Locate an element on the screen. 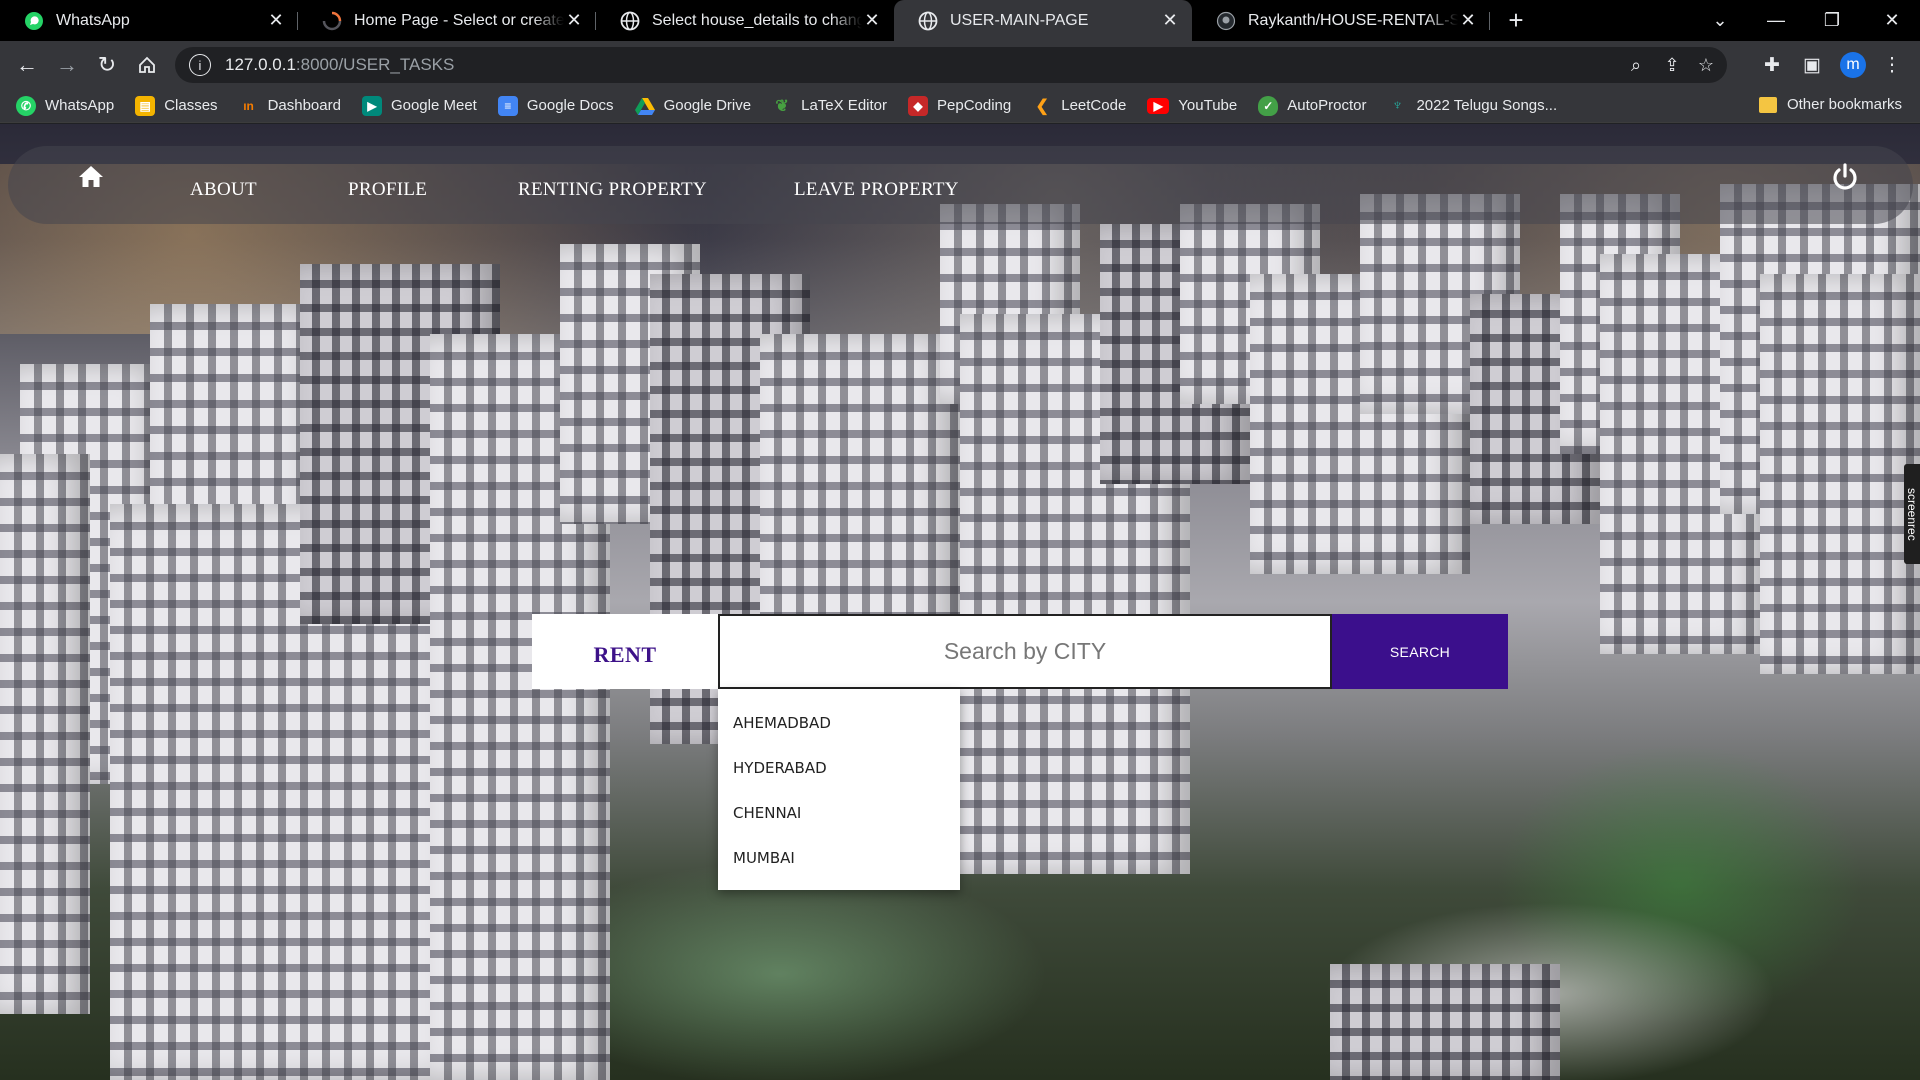  suggestion-chennai: CHENNAI is located at coordinates (839, 812).